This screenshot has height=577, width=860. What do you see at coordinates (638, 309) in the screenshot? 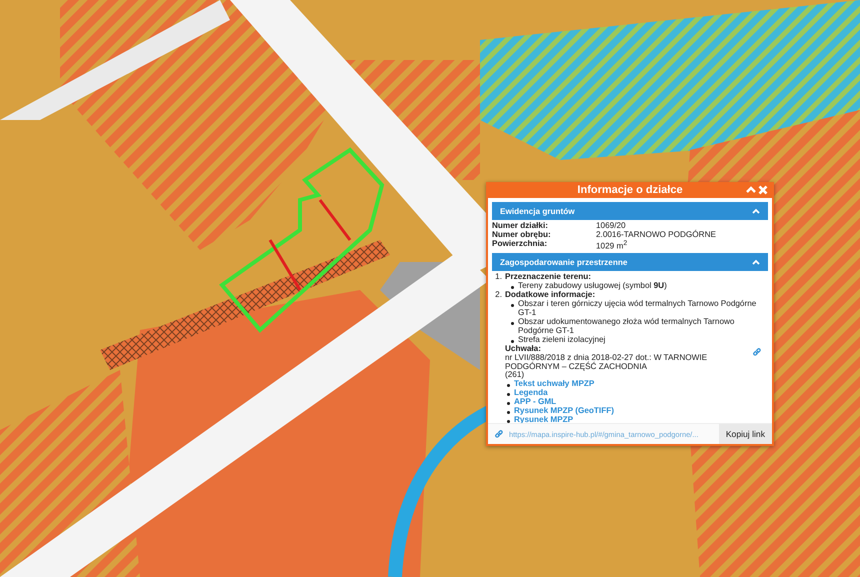
I see `list-text: Obszar i teren górniczy ujęcia wód termalnych Tarnowo Podgórne GT-1` at bounding box center [638, 309].